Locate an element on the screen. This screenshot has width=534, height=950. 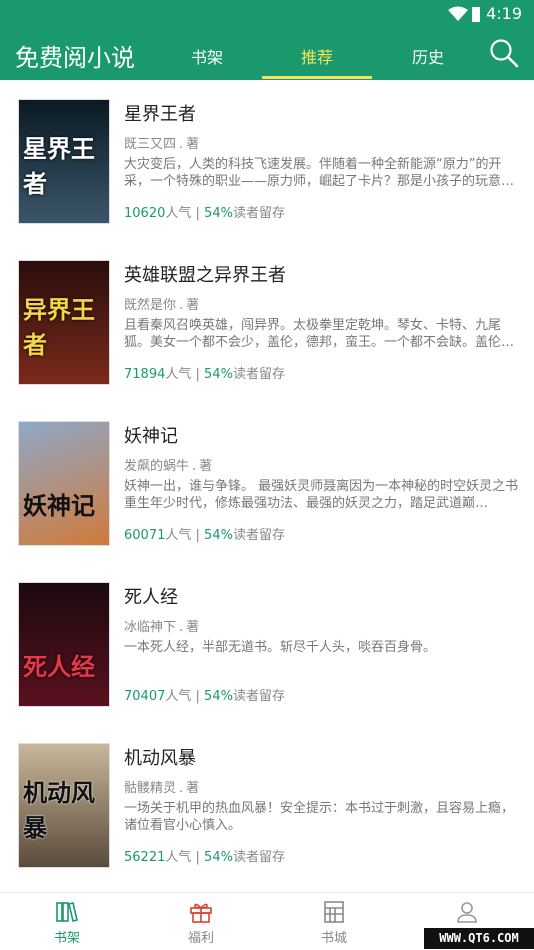
book-stats: 56221人气 | 54%读者留存 is located at coordinates (204, 857).